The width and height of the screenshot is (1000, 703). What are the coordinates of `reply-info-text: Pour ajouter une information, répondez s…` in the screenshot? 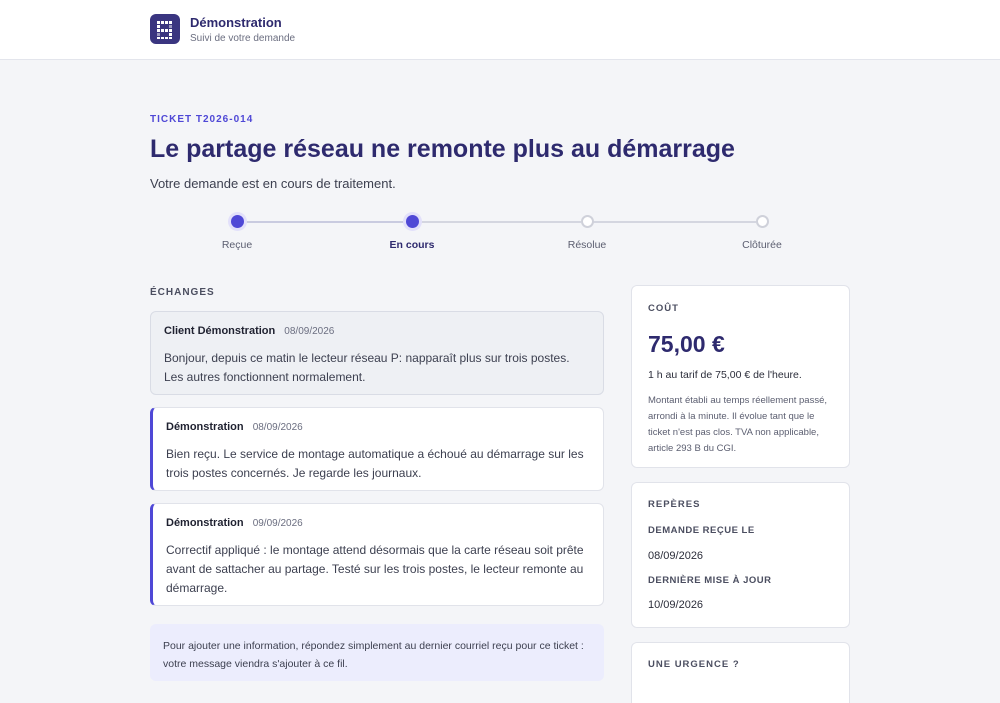 It's located at (373, 655).